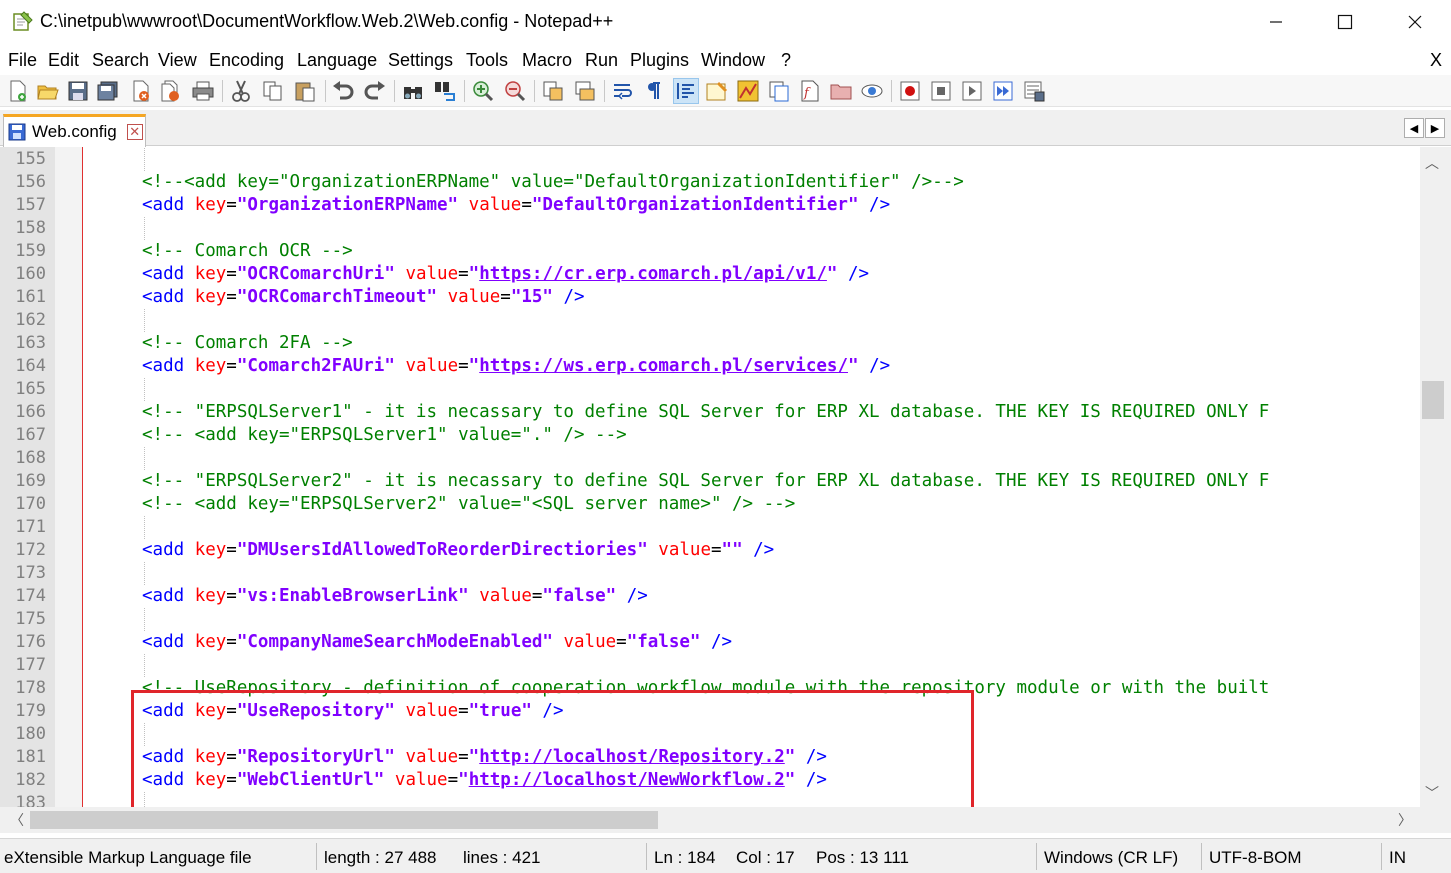 The width and height of the screenshot is (1451, 873). I want to click on tab-close-icon: ✕, so click(134, 132).